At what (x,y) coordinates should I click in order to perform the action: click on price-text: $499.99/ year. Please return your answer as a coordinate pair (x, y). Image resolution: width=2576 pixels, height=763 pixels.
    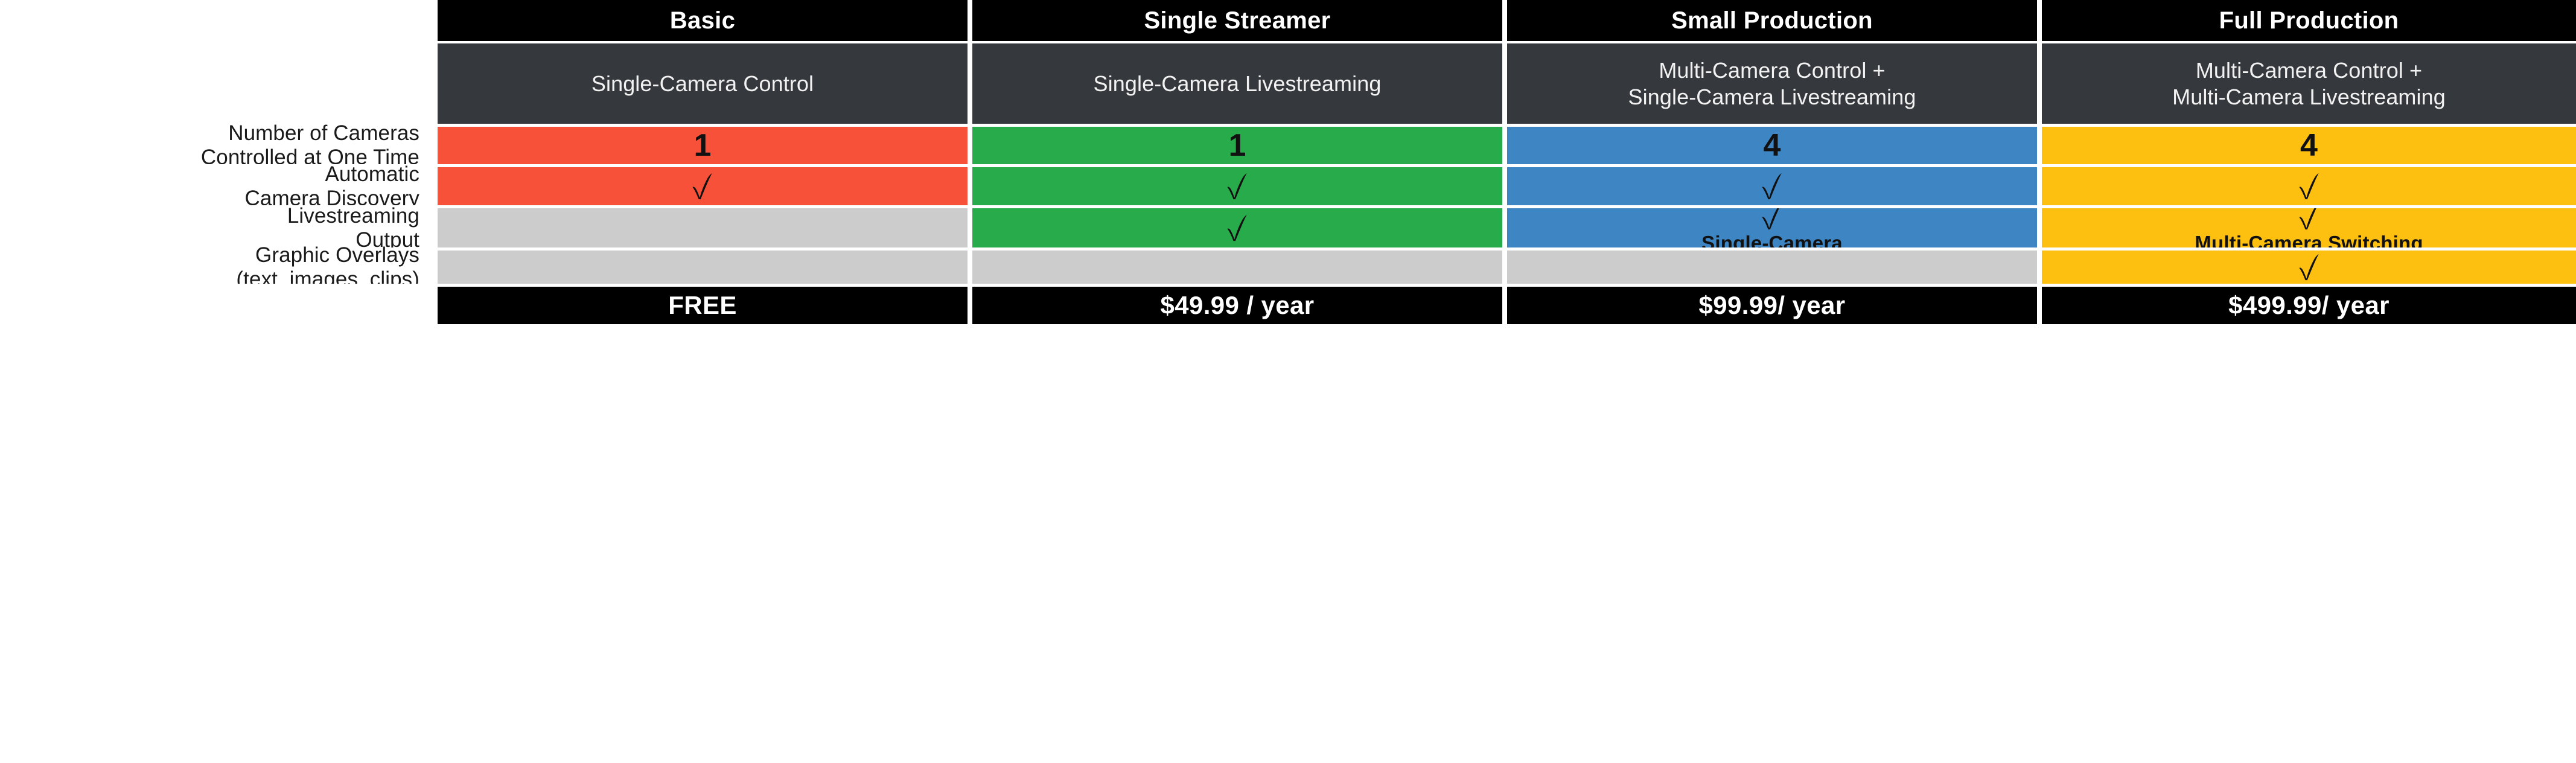
    Looking at the image, I should click on (2308, 305).